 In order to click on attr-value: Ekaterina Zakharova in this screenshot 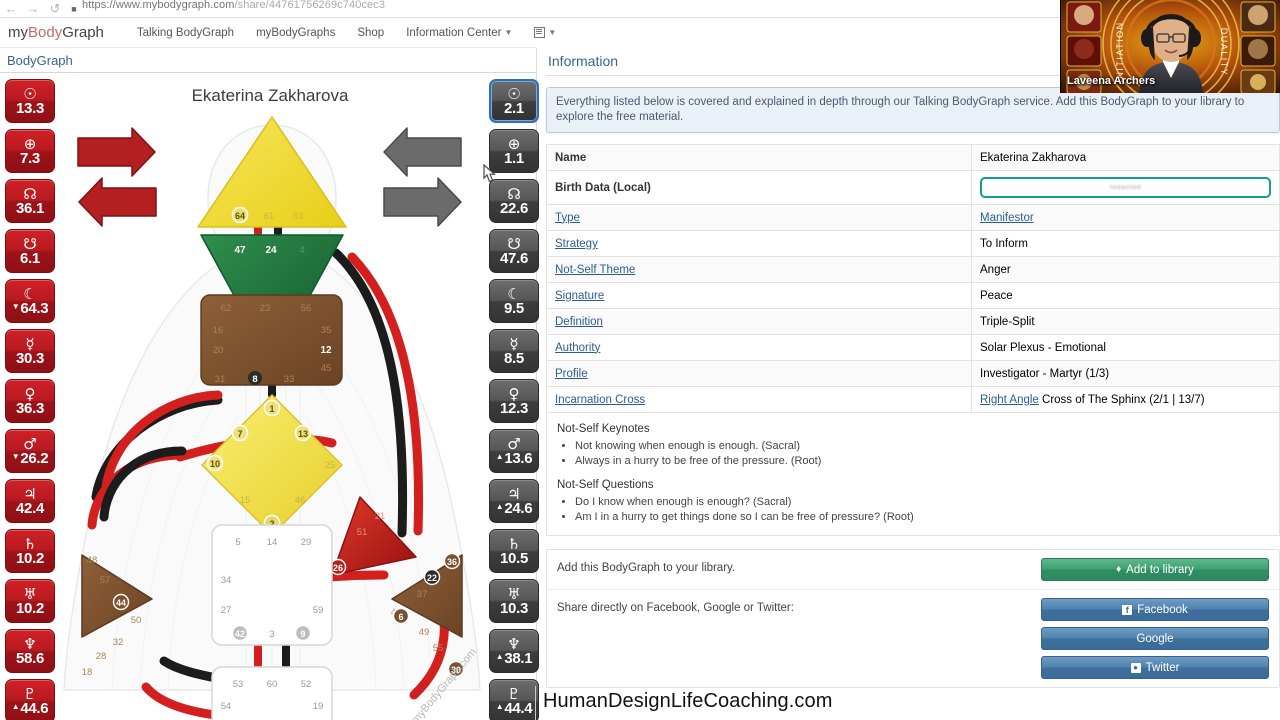, I will do `click(1125, 157)`.